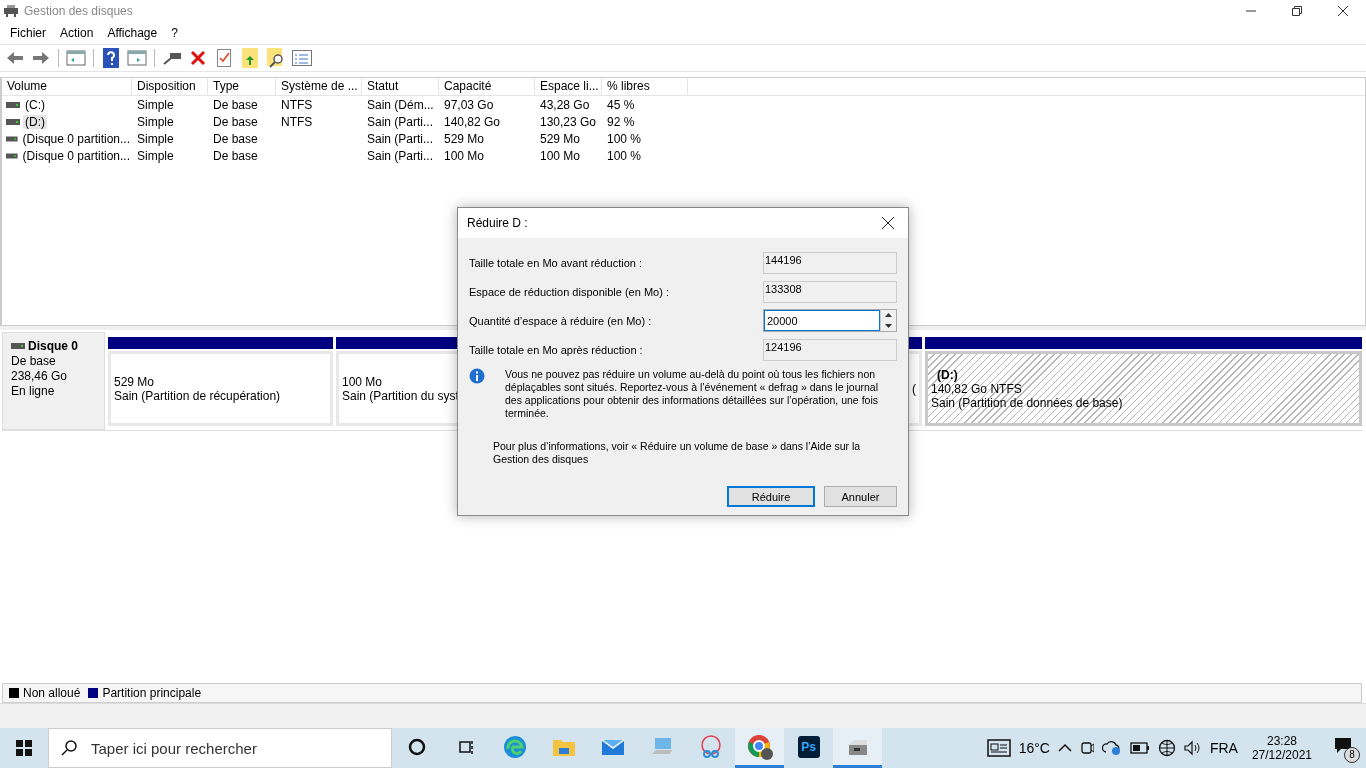  I want to click on notification-count: 8, so click(1352, 755).